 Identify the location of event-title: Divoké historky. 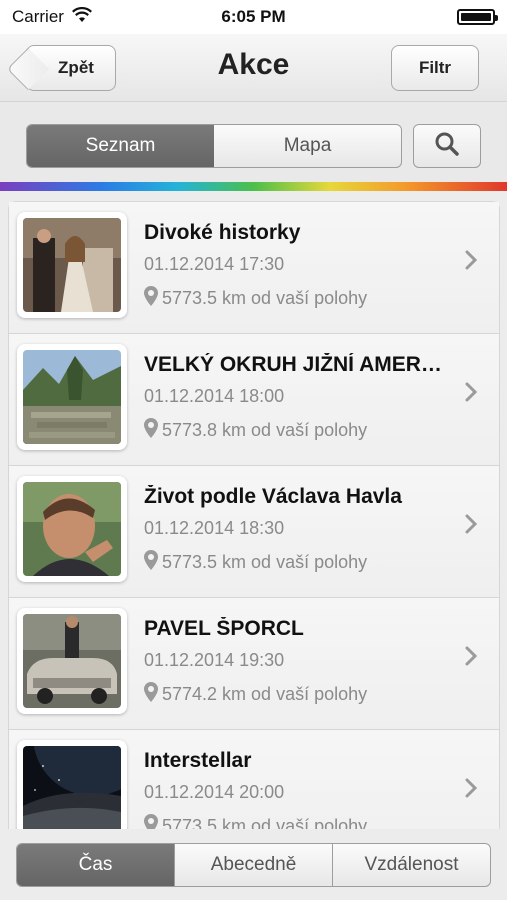
(222, 232).